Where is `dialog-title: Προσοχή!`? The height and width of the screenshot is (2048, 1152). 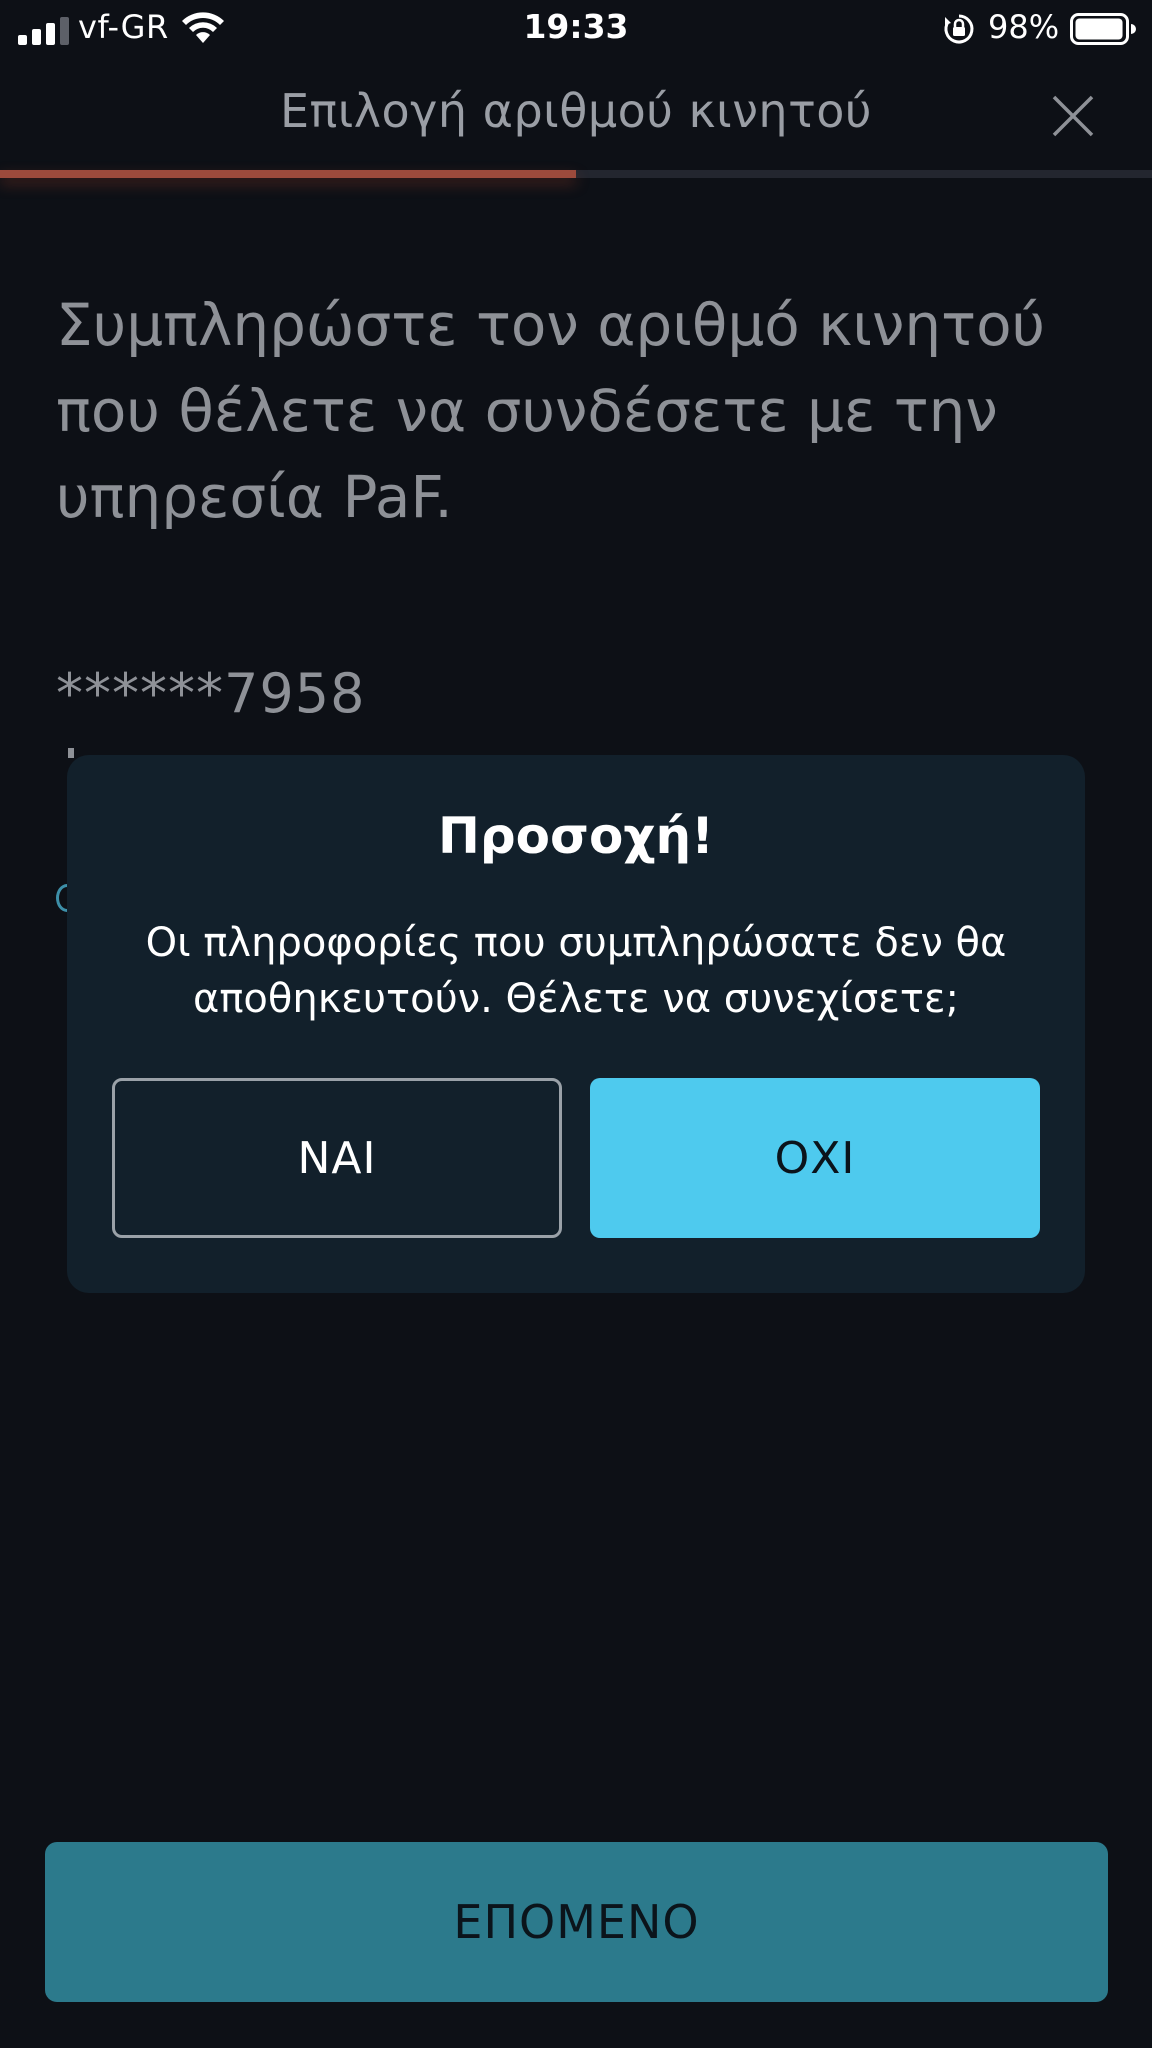
dialog-title: Προσοχή! is located at coordinates (576, 836).